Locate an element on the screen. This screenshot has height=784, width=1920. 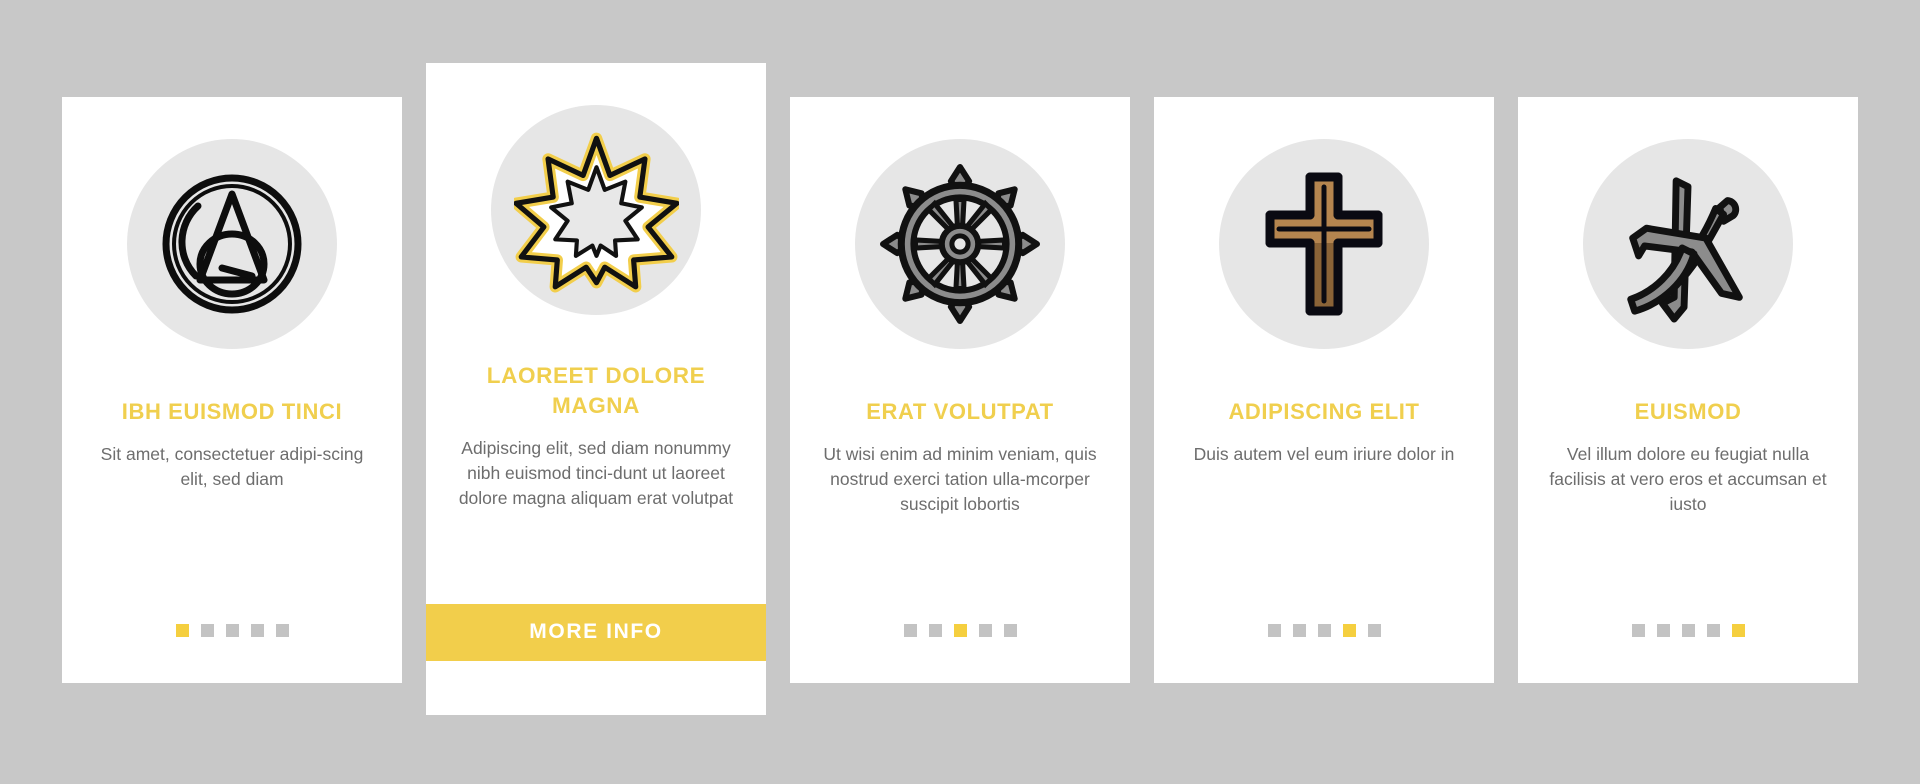
card-description-4: Duis autem vel eum iriure dolor in is located at coordinates (1324, 454).